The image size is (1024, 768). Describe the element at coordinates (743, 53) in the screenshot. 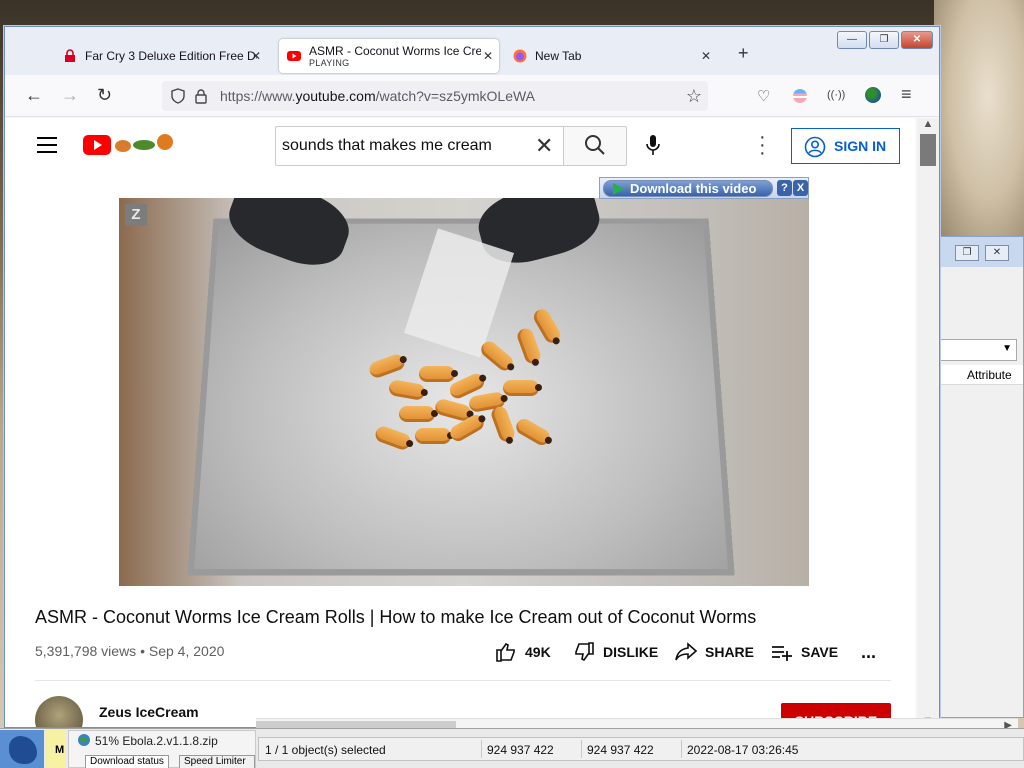

I see `new-tab-button: +` at that location.